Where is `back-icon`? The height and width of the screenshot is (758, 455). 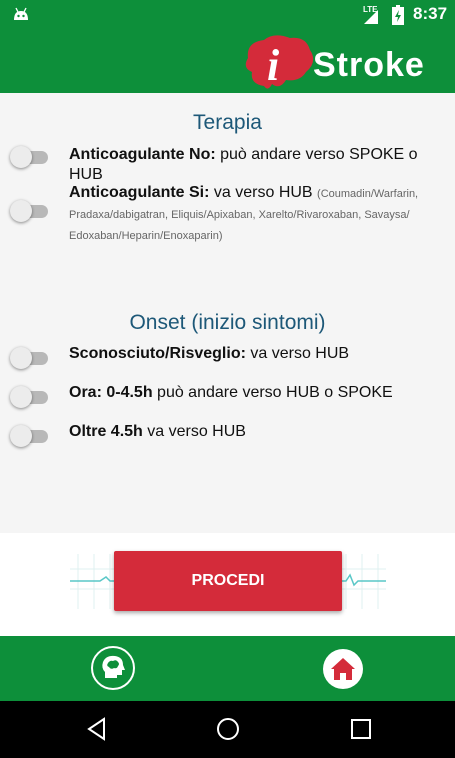
back-icon is located at coordinates (97, 729).